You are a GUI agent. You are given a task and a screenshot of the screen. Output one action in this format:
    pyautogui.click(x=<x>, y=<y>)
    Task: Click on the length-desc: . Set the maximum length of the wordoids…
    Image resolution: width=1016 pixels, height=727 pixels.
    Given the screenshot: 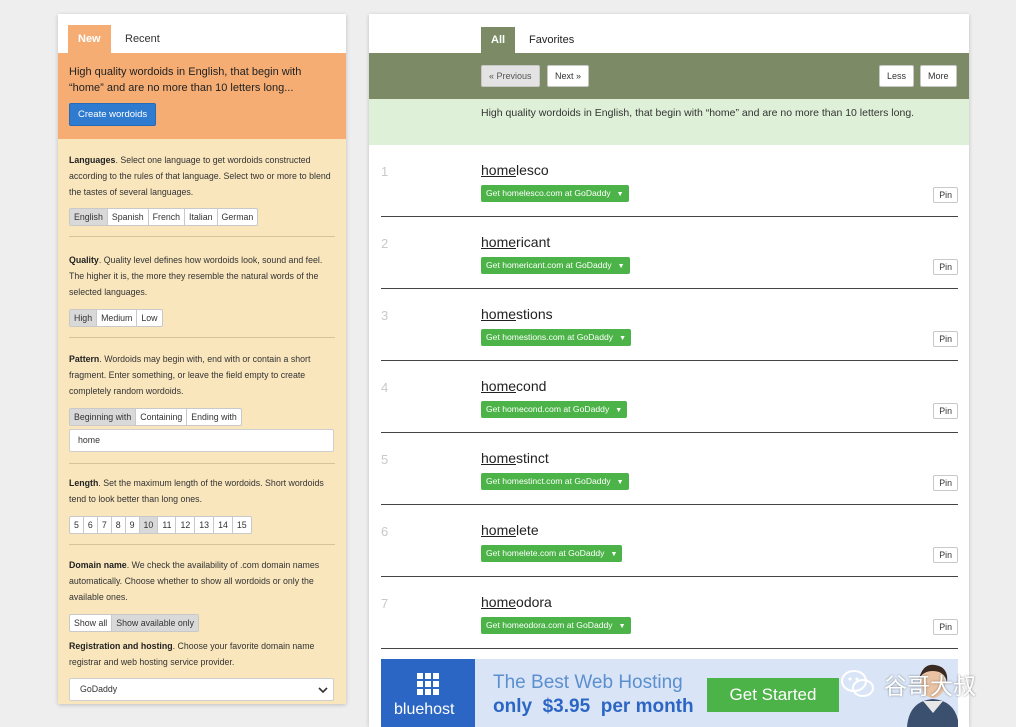 What is the action you would take?
    pyautogui.click(x=196, y=491)
    